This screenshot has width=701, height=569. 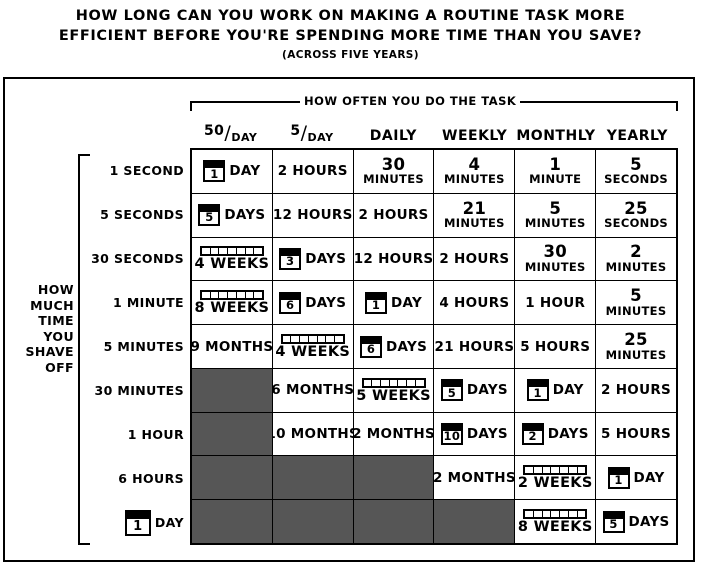 I want to click on row-axis-bracket, so click(x=84, y=349).